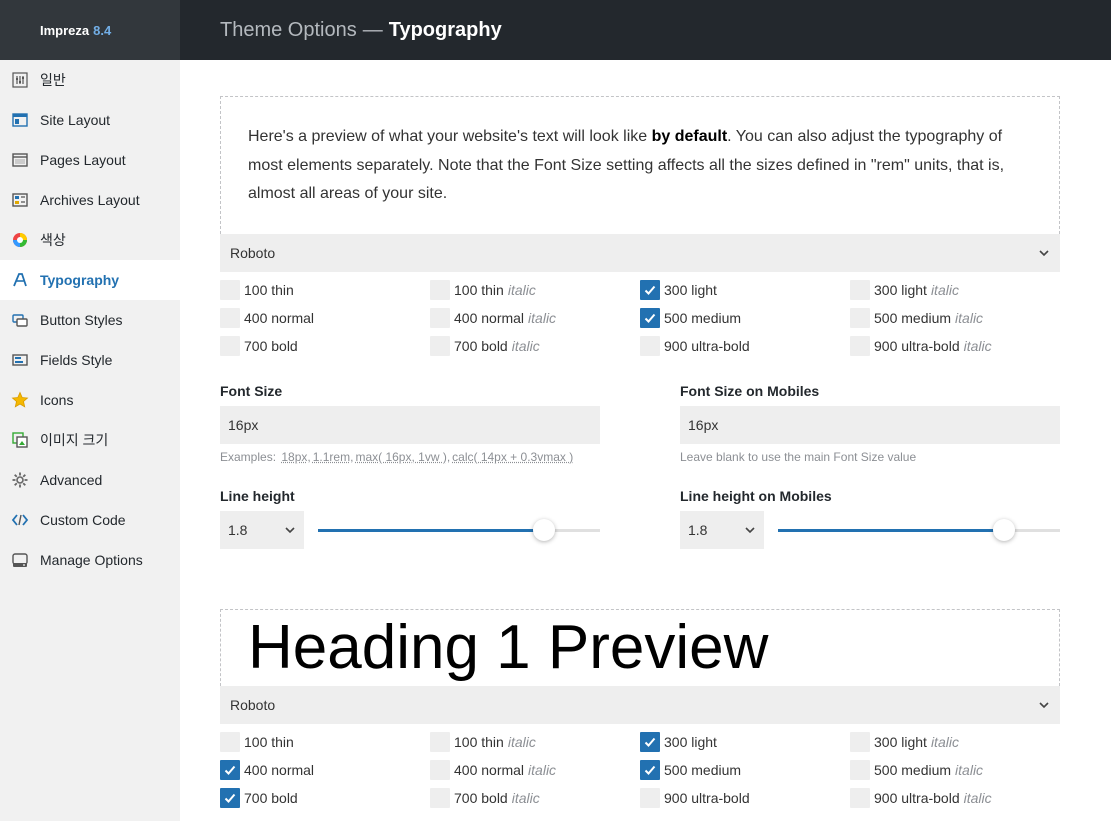 Image resolution: width=1111 pixels, height=821 pixels. I want to click on image-sizes-icon, so click(20, 440).